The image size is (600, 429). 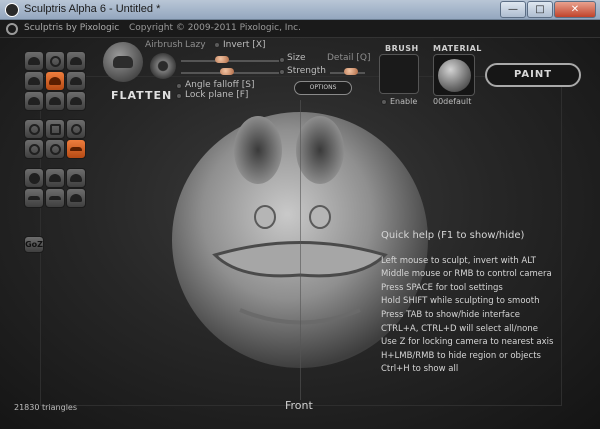 What do you see at coordinates (123, 62) in the screenshot?
I see `brush-preview-icon` at bounding box center [123, 62].